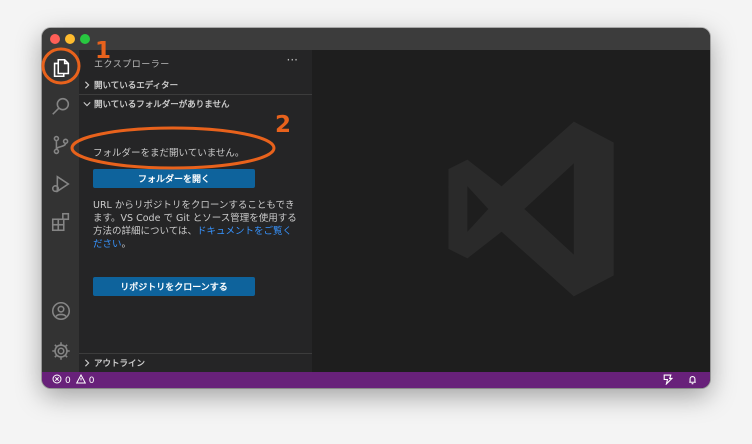  Describe the element at coordinates (126, 244) in the screenshot. I see `clone-info-end: 。` at that location.